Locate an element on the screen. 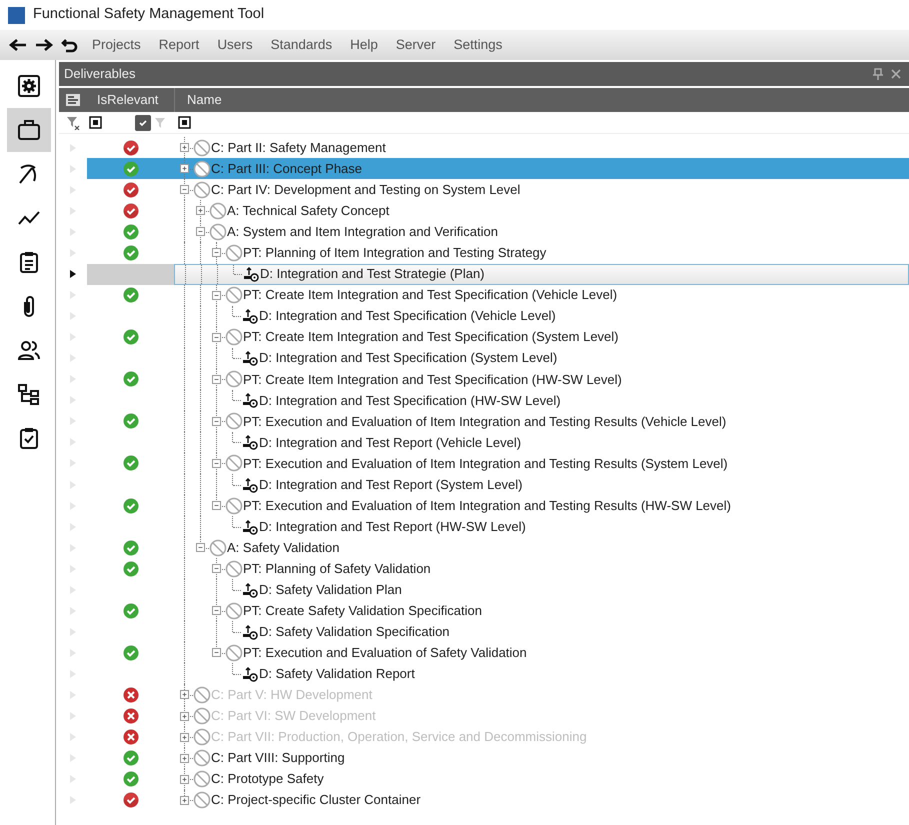  tree-item-label: C: Part IV: Development and Testing on System Level is located at coordinates (365, 190).